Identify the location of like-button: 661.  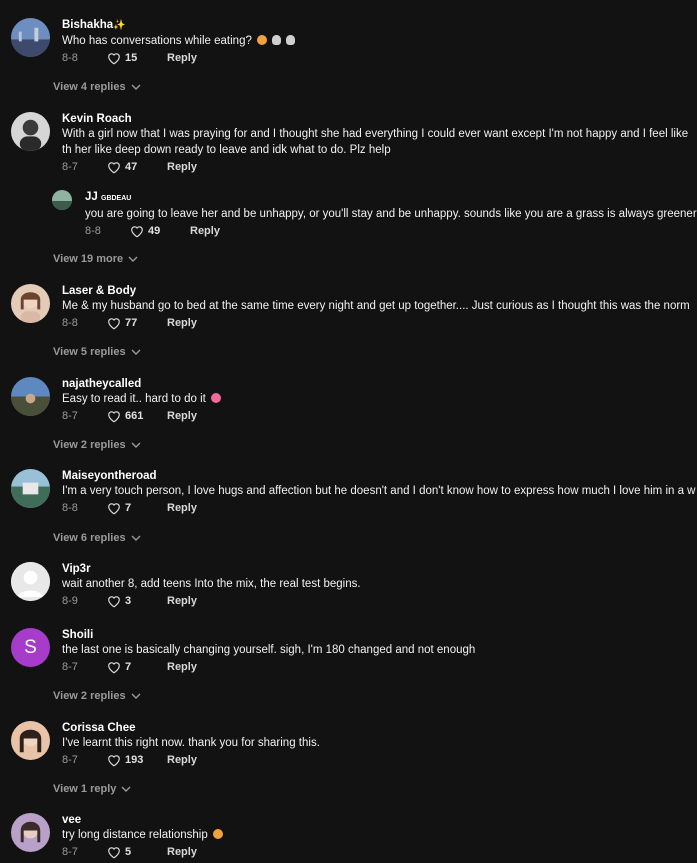
(137, 416).